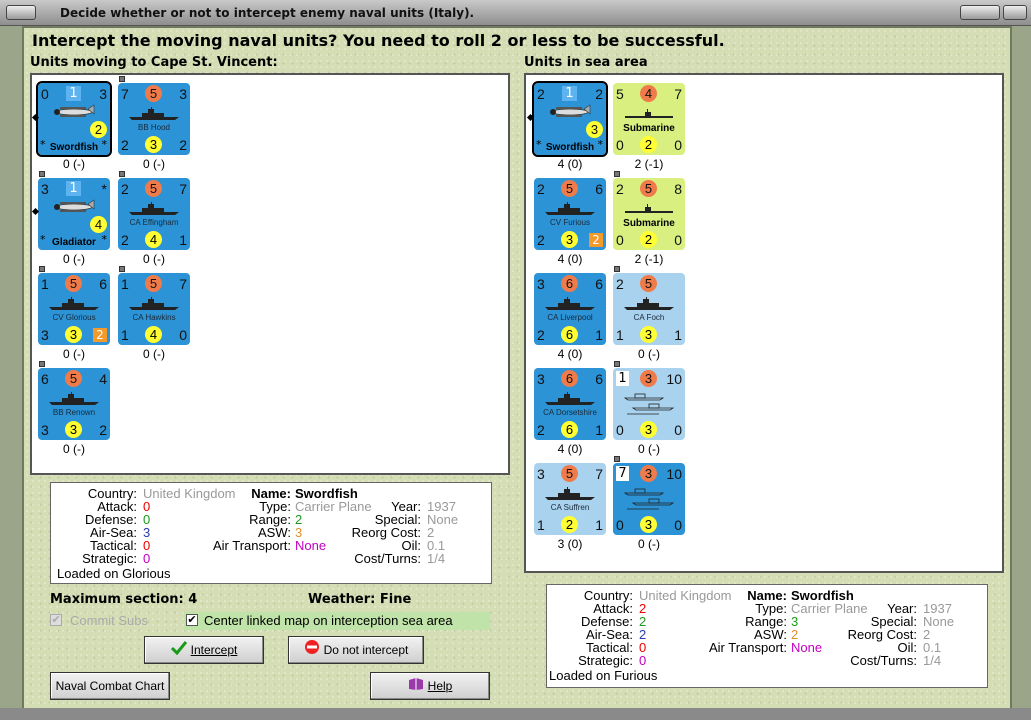  What do you see at coordinates (570, 317) in the screenshot?
I see `unit-name: CA Liverpool` at bounding box center [570, 317].